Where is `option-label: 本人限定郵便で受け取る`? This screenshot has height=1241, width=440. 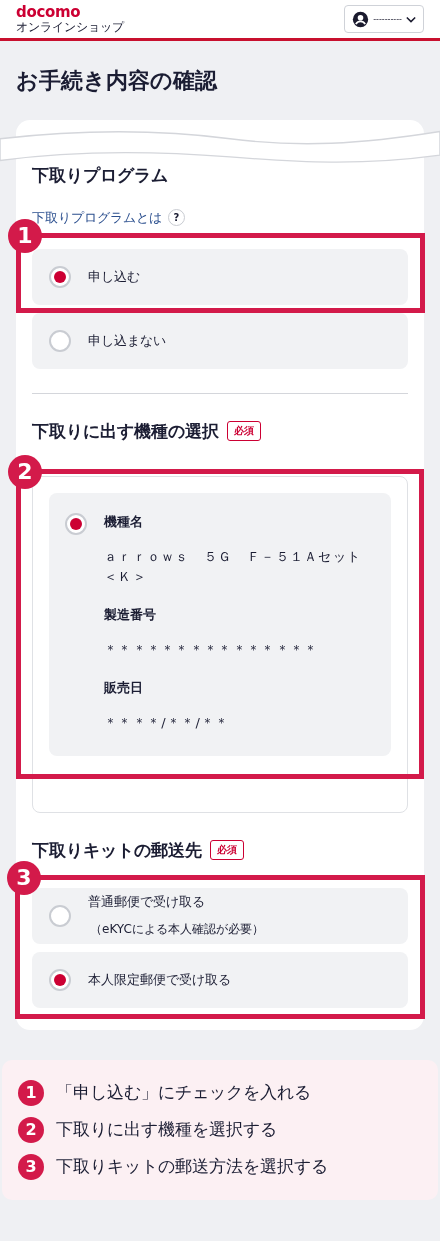
option-label: 本人限定郵便で受け取る is located at coordinates (159, 979).